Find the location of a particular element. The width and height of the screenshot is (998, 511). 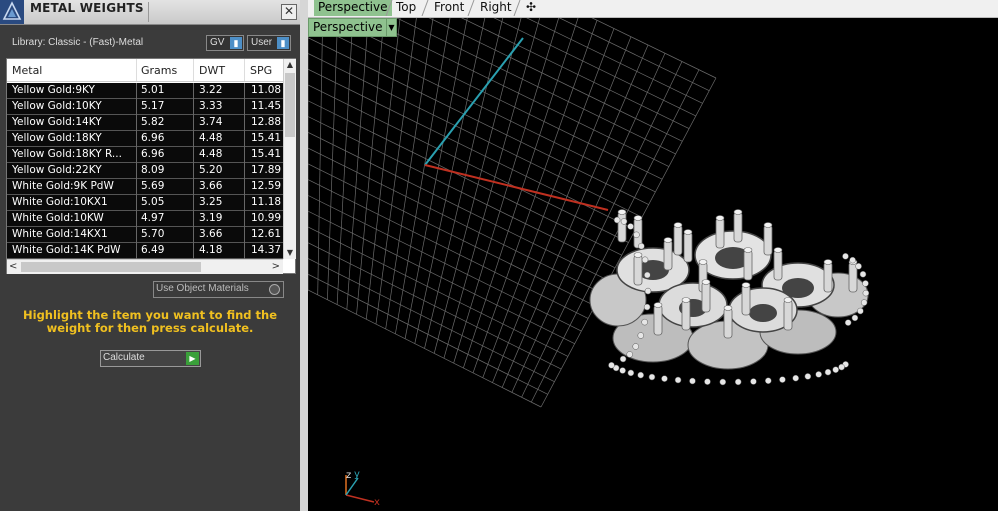

radio-icon is located at coordinates (274, 289).